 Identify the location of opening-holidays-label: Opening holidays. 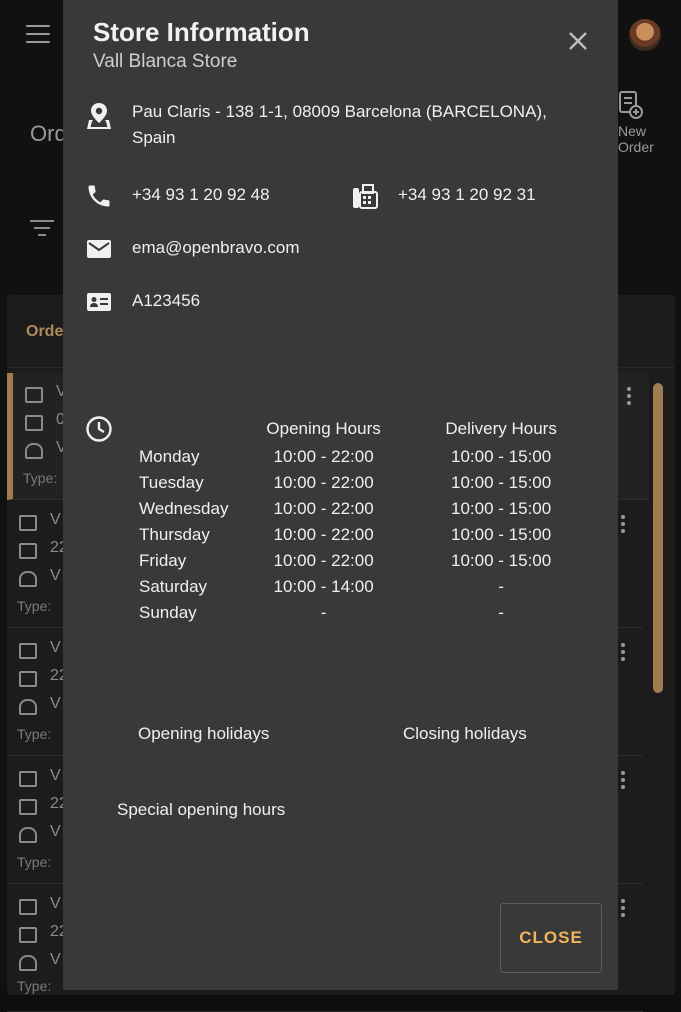
(204, 733).